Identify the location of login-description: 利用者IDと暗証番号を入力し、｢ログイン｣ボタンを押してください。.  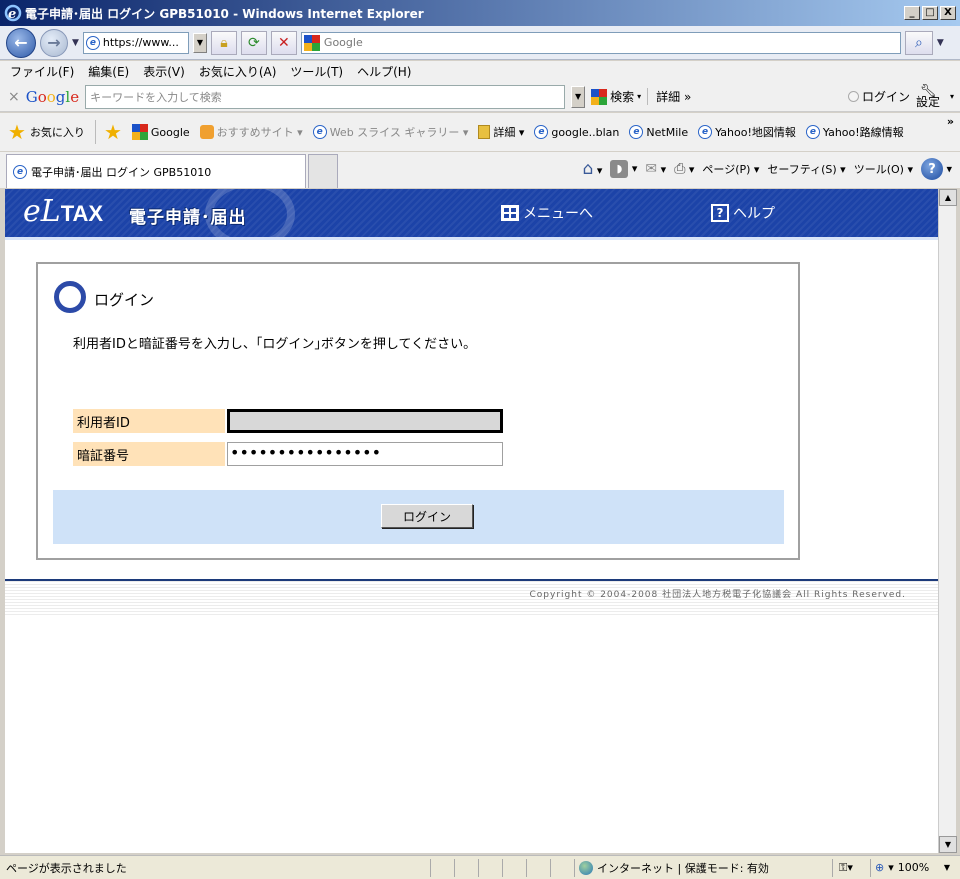
(275, 344).